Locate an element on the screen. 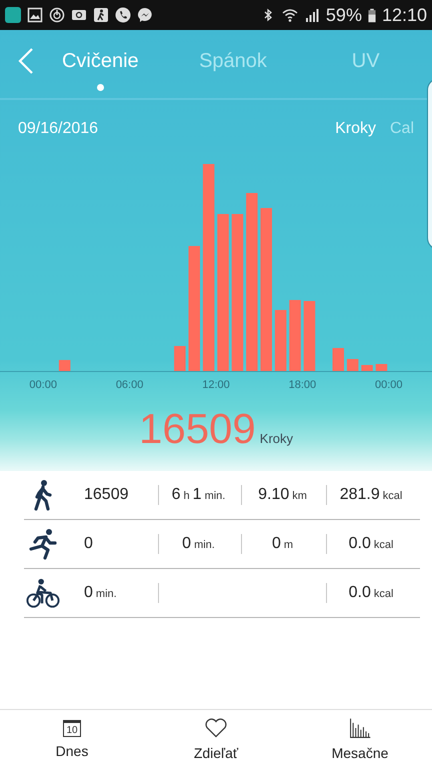  nav-item: Mesačne is located at coordinates (360, 739).